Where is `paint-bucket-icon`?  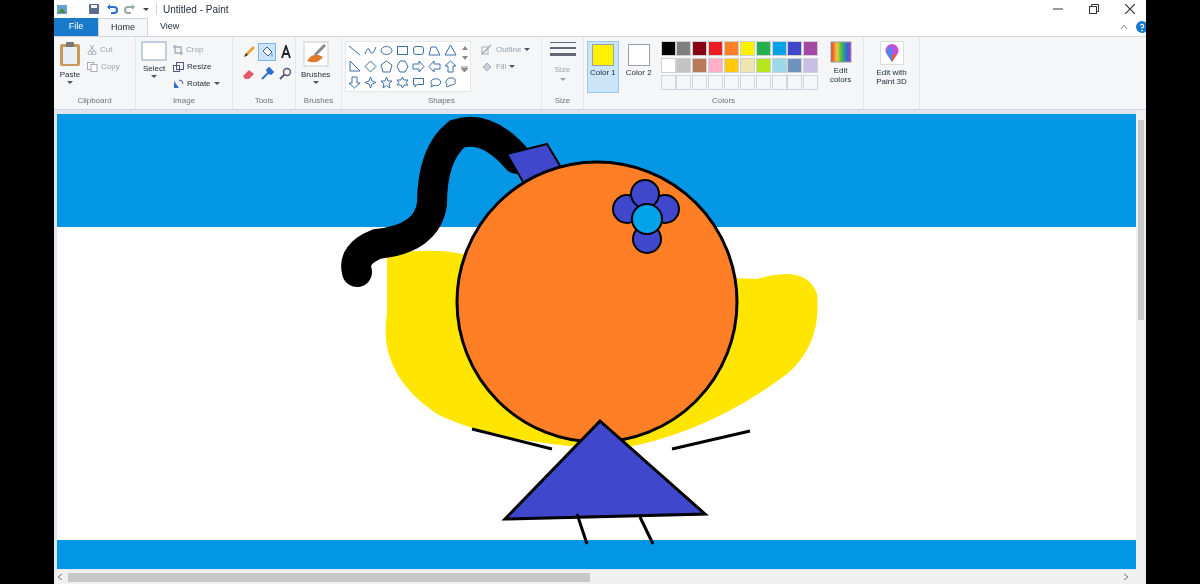
paint-bucket-icon is located at coordinates (267, 52).